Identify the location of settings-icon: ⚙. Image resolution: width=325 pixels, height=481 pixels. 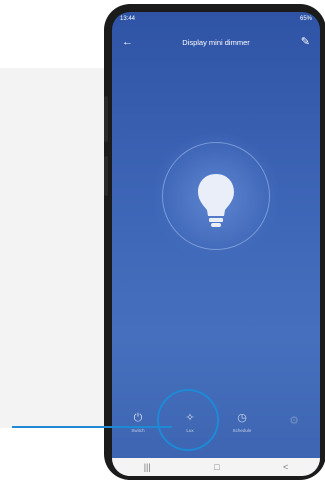
(294, 420).